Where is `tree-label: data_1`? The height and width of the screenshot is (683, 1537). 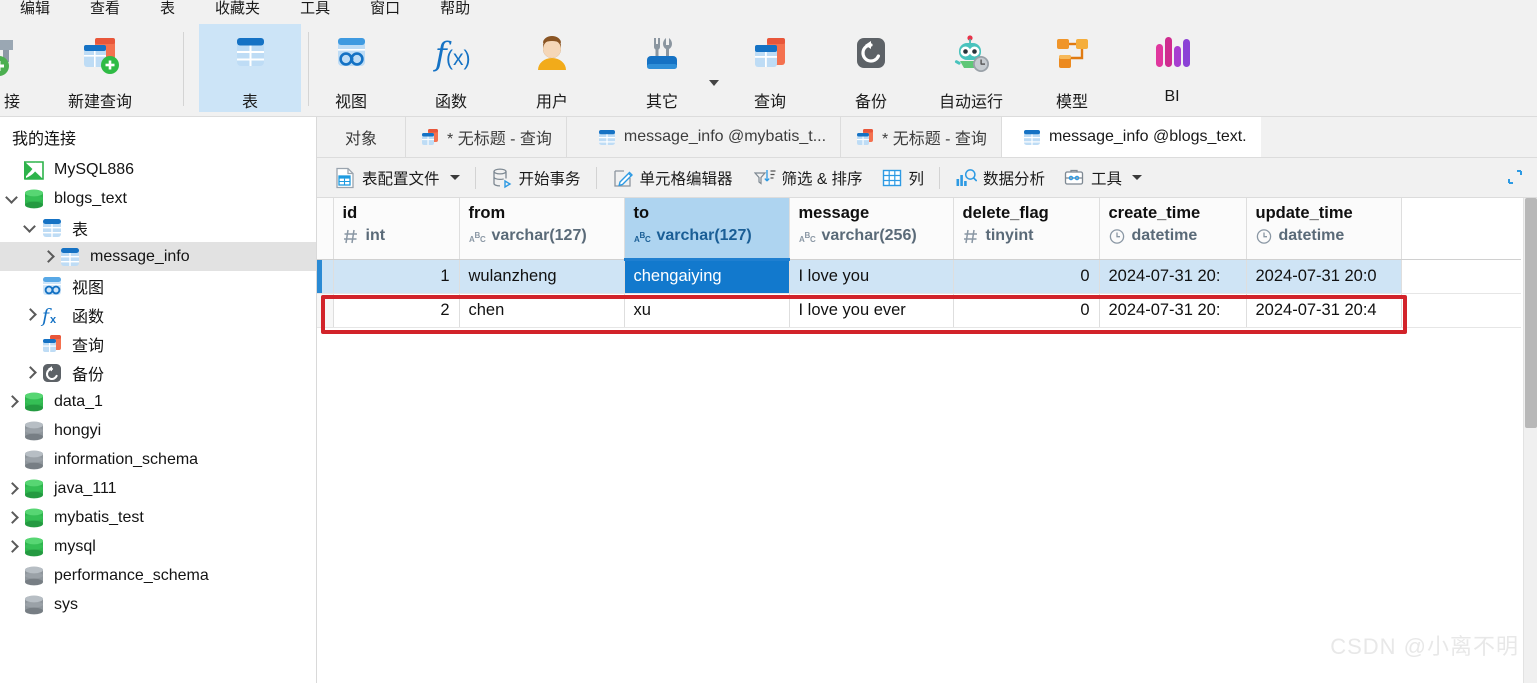
tree-label: data_1 is located at coordinates (78, 401).